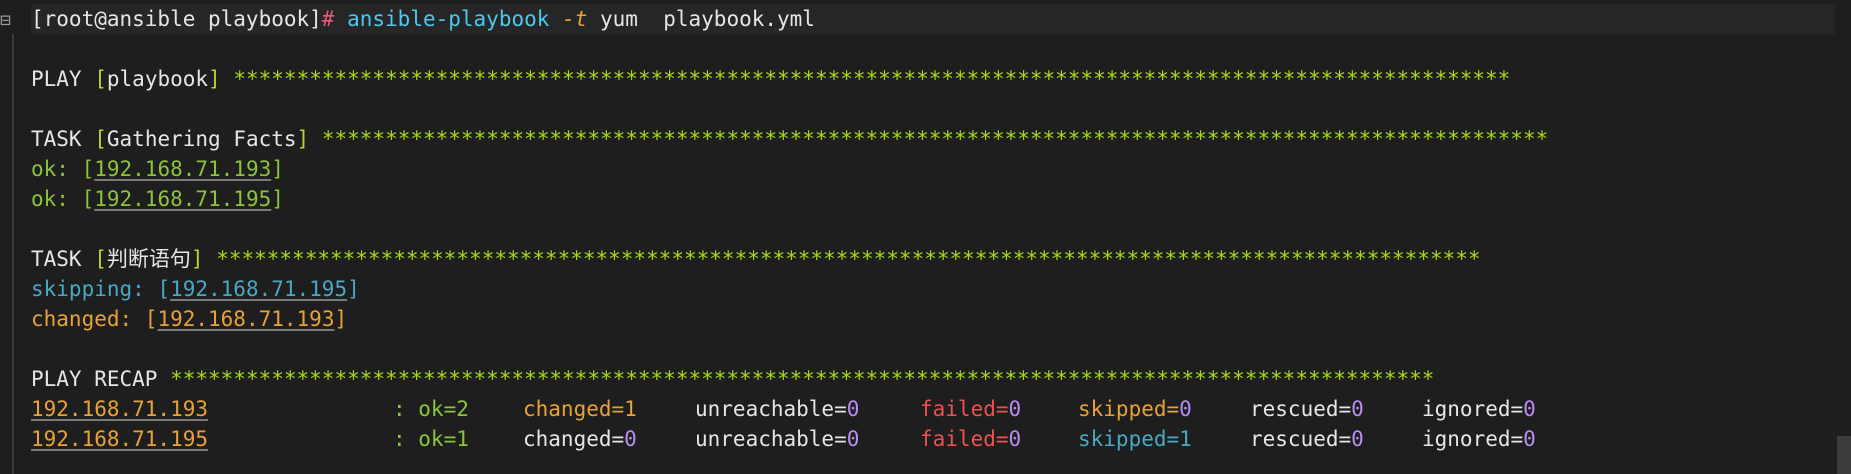 Image resolution: width=1851 pixels, height=474 pixels. What do you see at coordinates (94, 379) in the screenshot?
I see `recap-keyword: PLAY RECAP` at bounding box center [94, 379].